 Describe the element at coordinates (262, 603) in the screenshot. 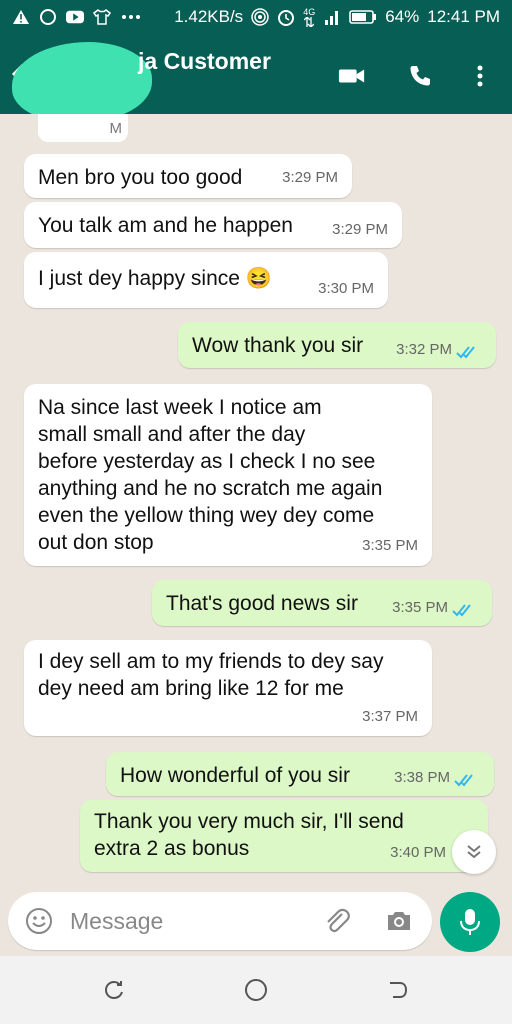

I see `message-text: That's good news sir` at that location.